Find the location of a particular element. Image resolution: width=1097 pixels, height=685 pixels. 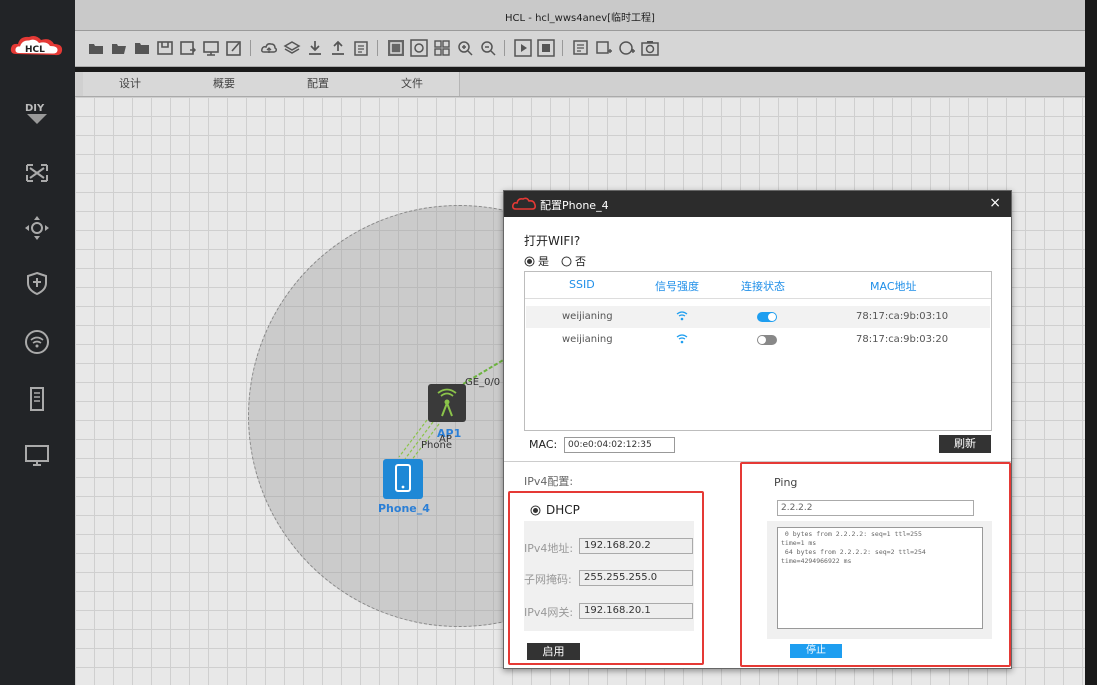

connection-toggle-on is located at coordinates (767, 317).